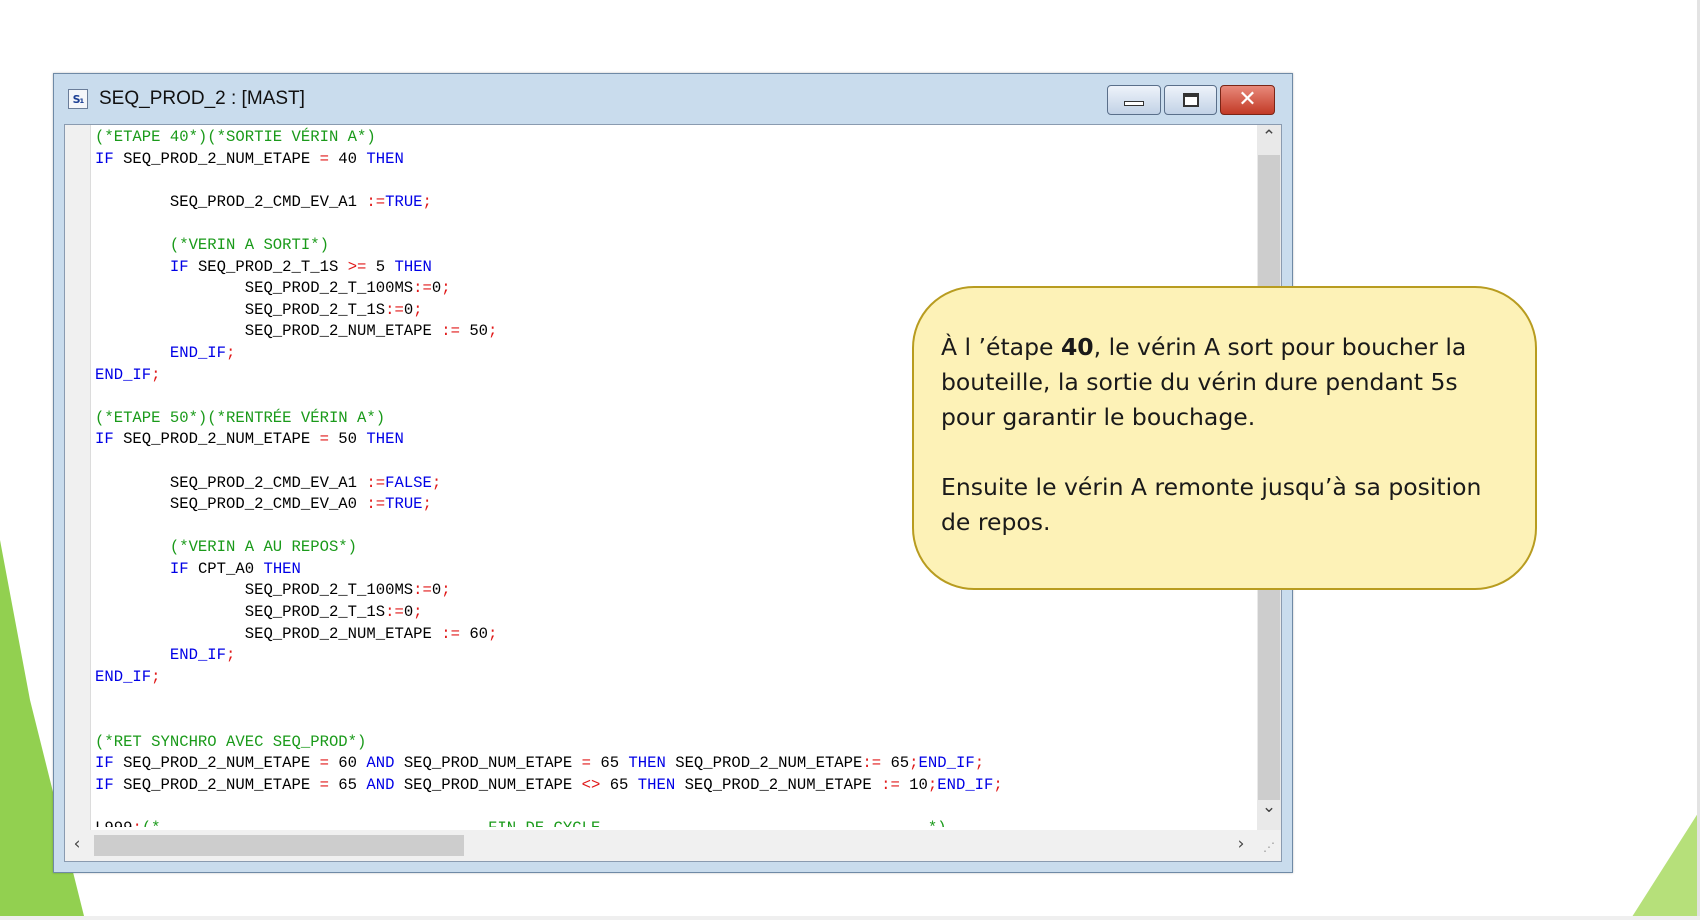 Image resolution: width=1700 pixels, height=920 pixels. What do you see at coordinates (226, 568) in the screenshot?
I see `code-text: CPT_A0` at bounding box center [226, 568].